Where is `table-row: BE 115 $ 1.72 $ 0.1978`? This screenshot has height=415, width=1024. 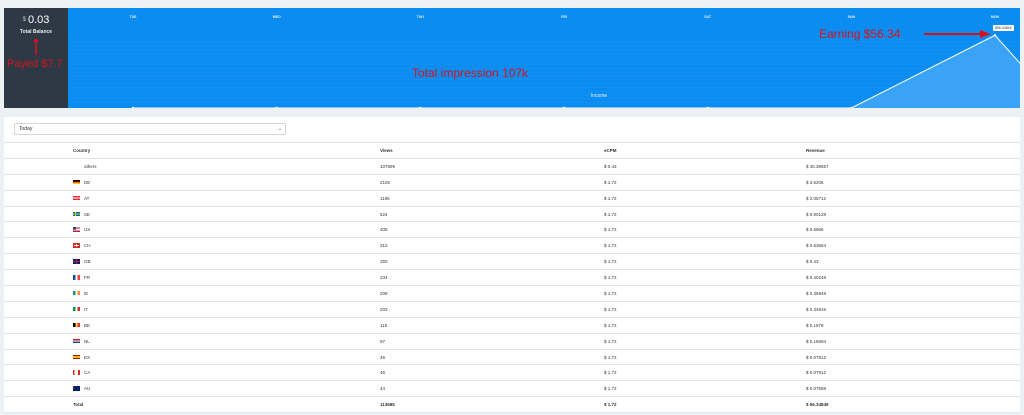
table-row: BE 115 $ 1.72 $ 0.1978 is located at coordinates (512, 325).